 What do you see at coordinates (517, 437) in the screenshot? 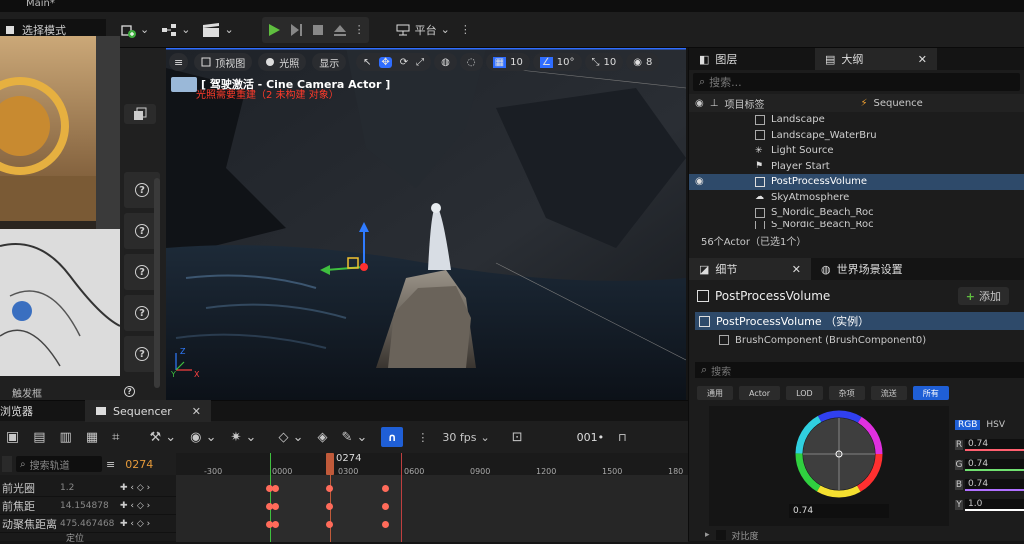
I see `curve-editor-icon: ⊡` at bounding box center [517, 437].